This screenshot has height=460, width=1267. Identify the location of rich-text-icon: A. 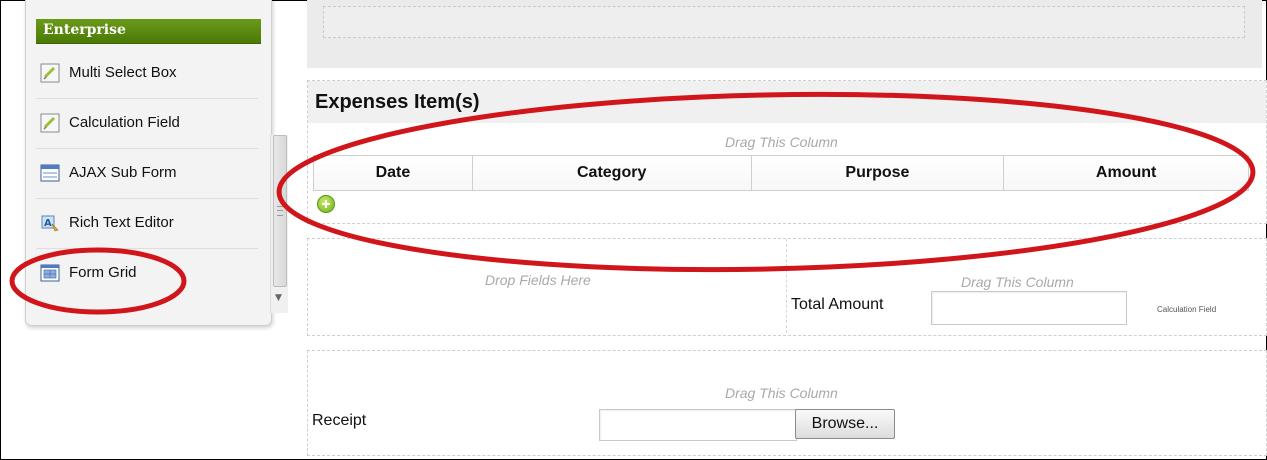
(50, 223).